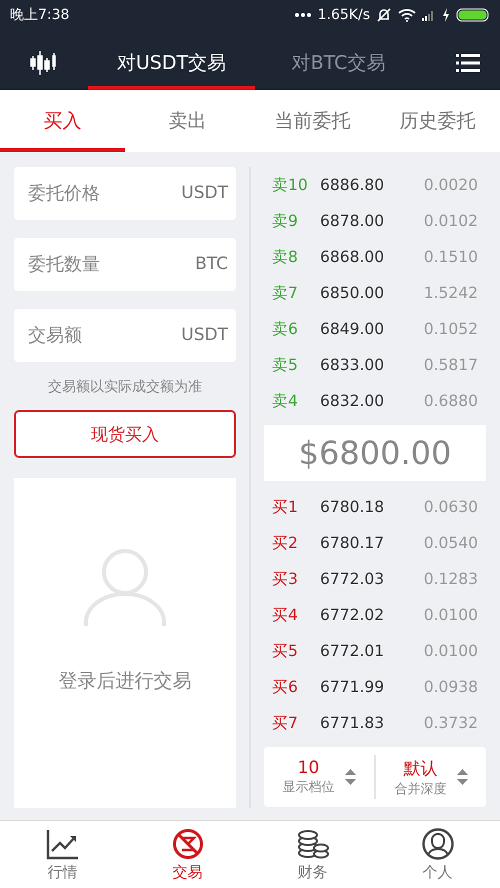 Image resolution: width=500 pixels, height=888 pixels. I want to click on more-icon, so click(303, 15).